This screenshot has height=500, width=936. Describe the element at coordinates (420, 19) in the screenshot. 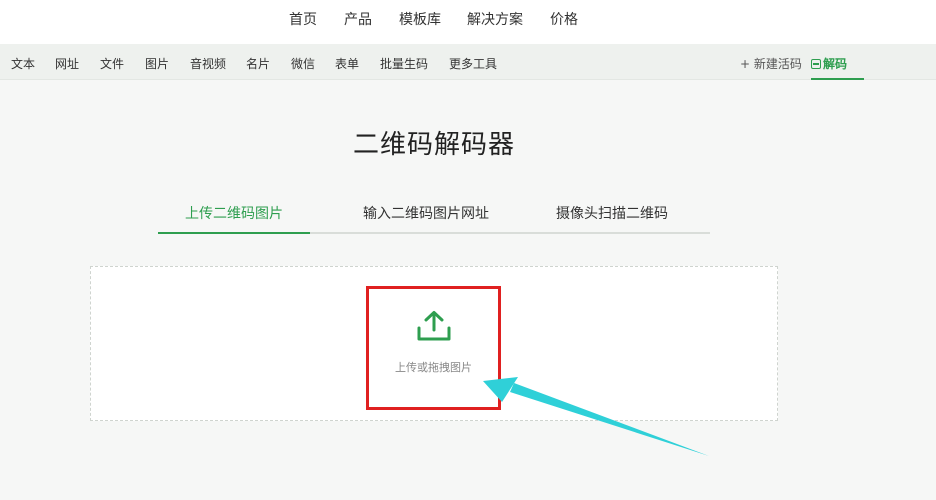

I see `nav-templates: 模板库` at that location.